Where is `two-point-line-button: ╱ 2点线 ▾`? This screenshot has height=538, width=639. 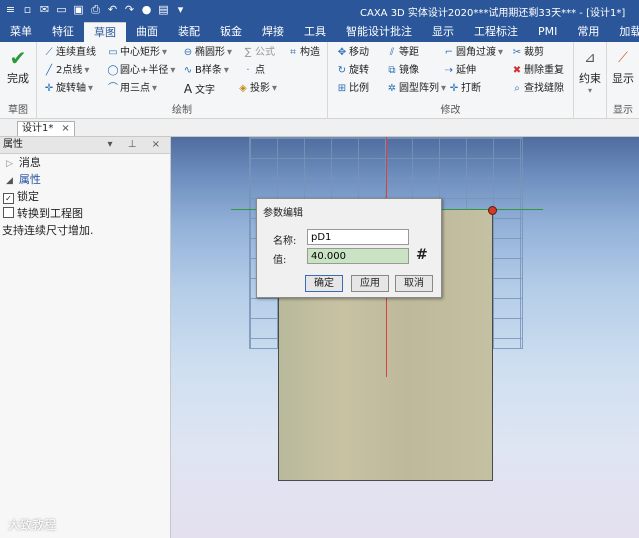 two-point-line-button: ╱ 2点线 ▾ is located at coordinates (66, 71).